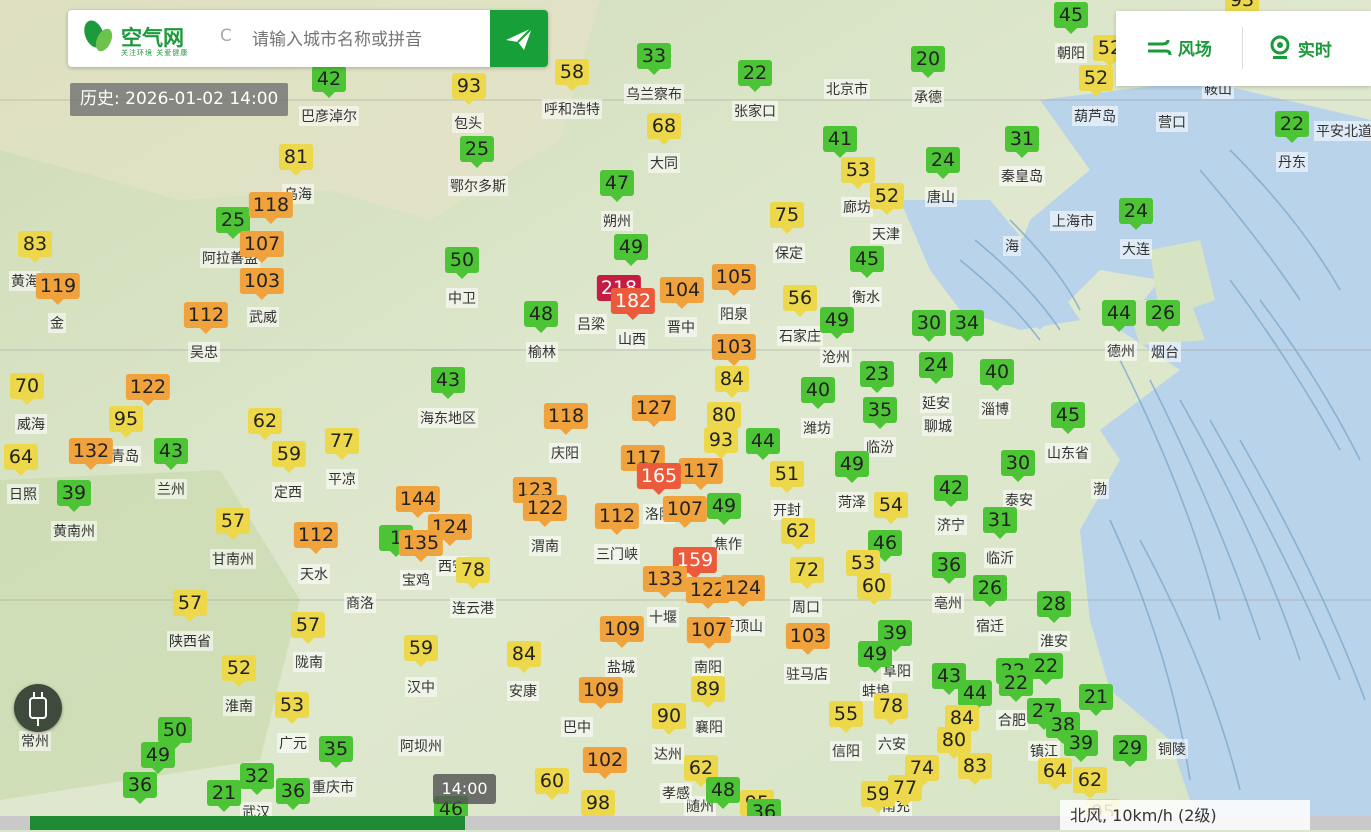  Describe the element at coordinates (552, 784) in the screenshot. I see `aqi-marker: 60` at that location.